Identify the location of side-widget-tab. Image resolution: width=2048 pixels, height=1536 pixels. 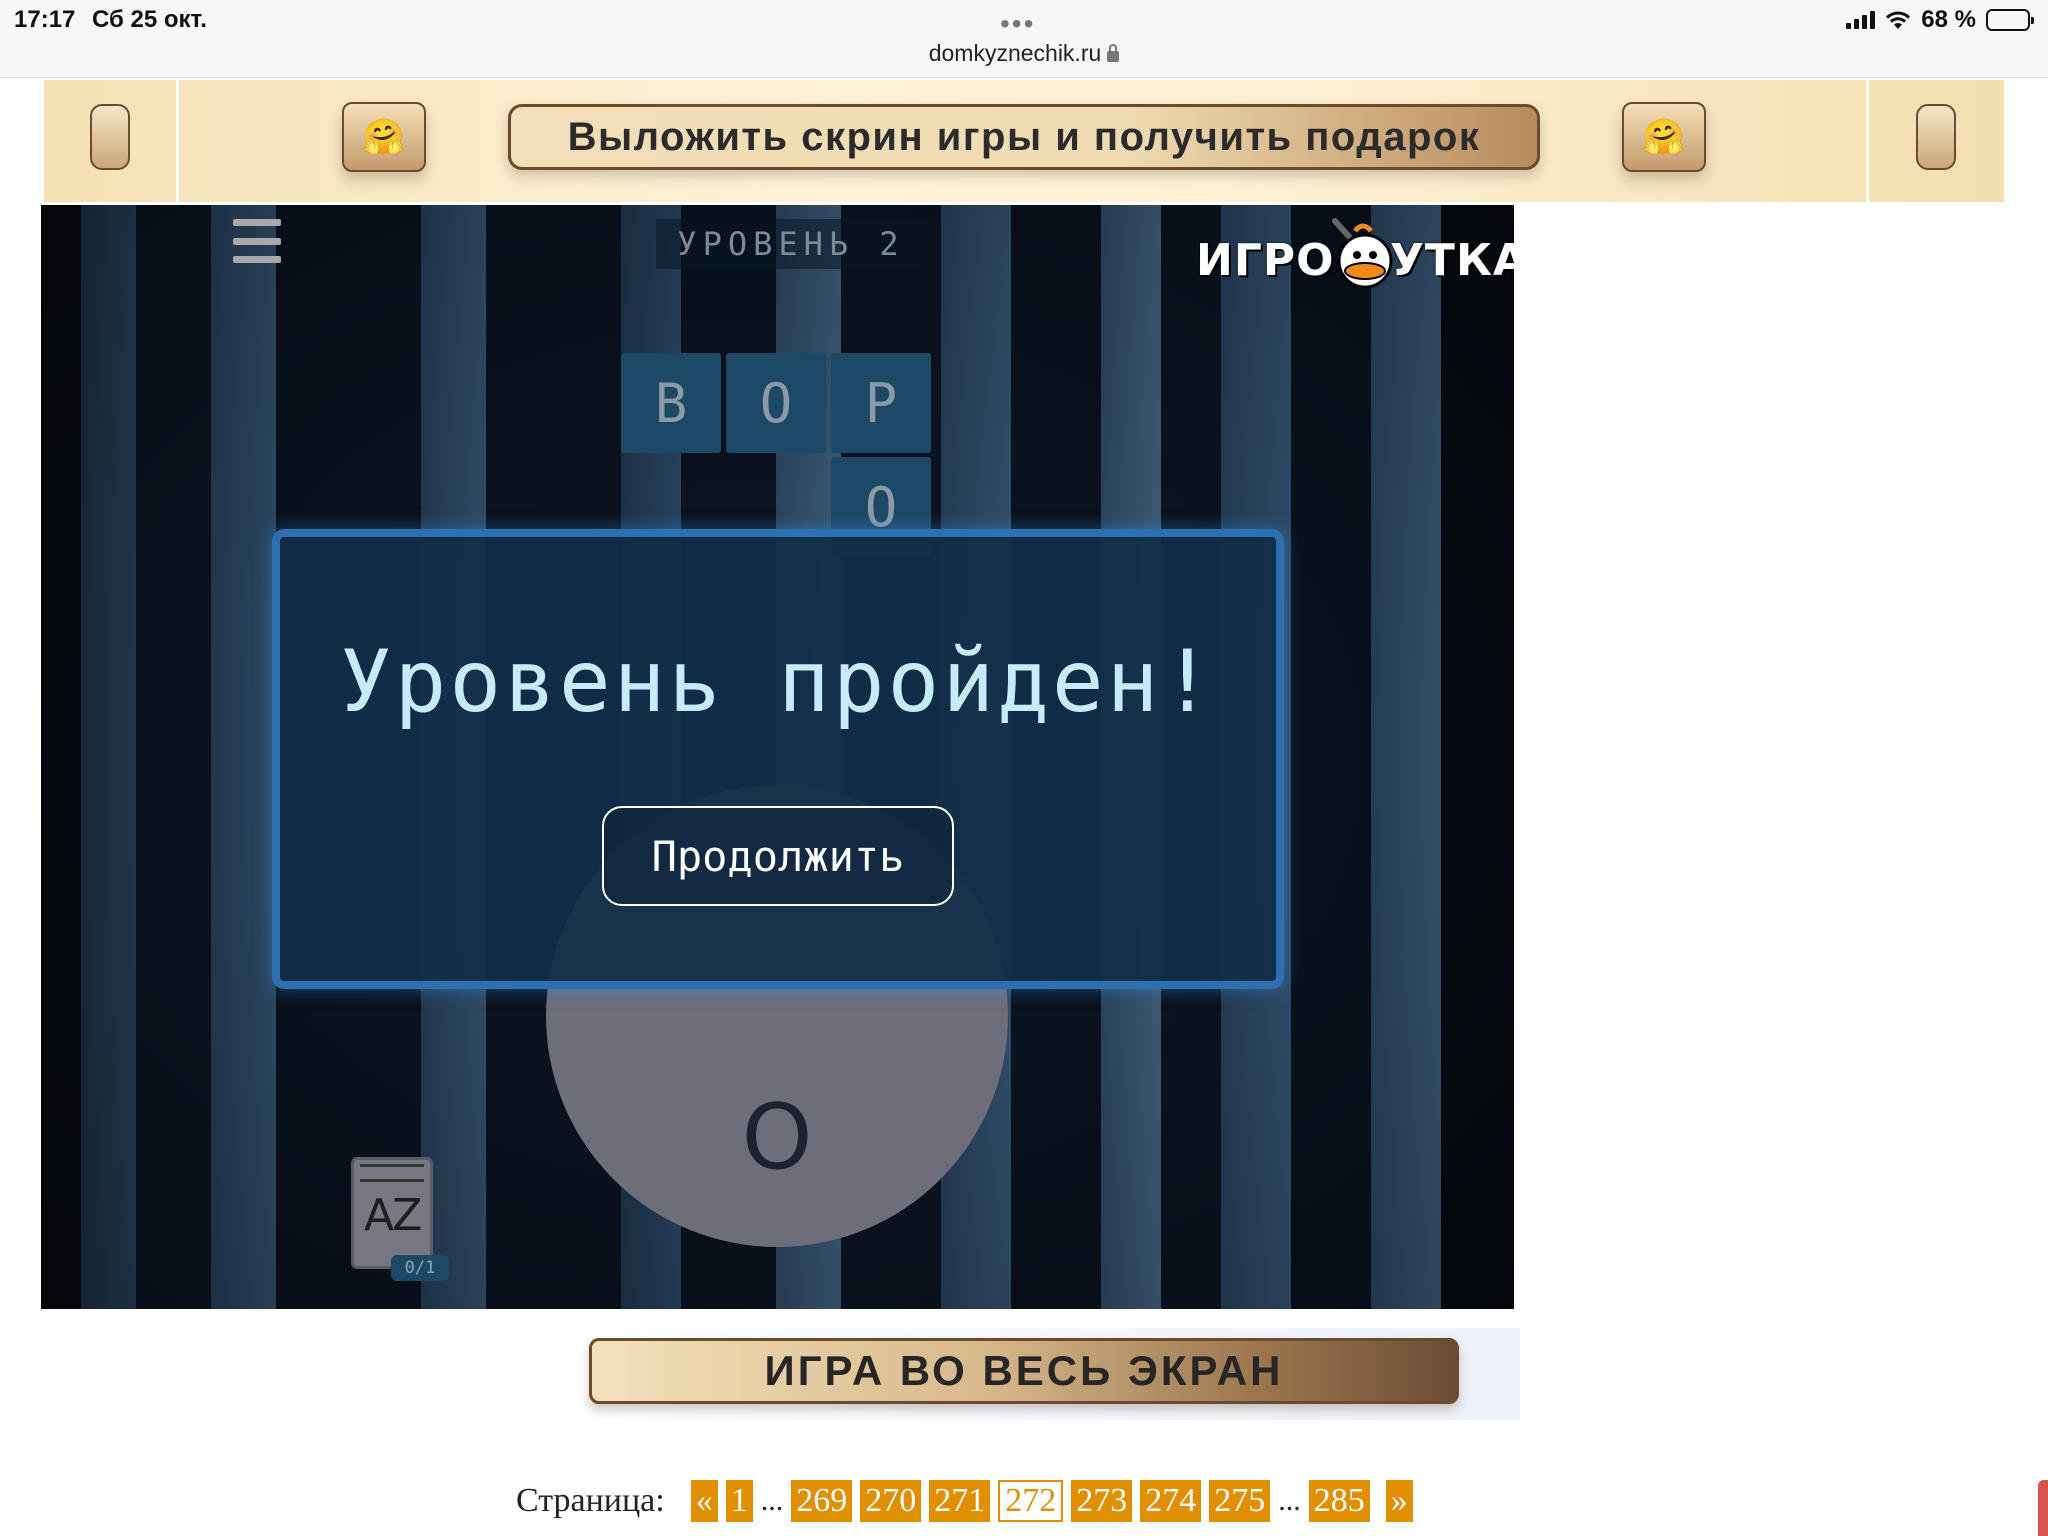
(2043, 1508).